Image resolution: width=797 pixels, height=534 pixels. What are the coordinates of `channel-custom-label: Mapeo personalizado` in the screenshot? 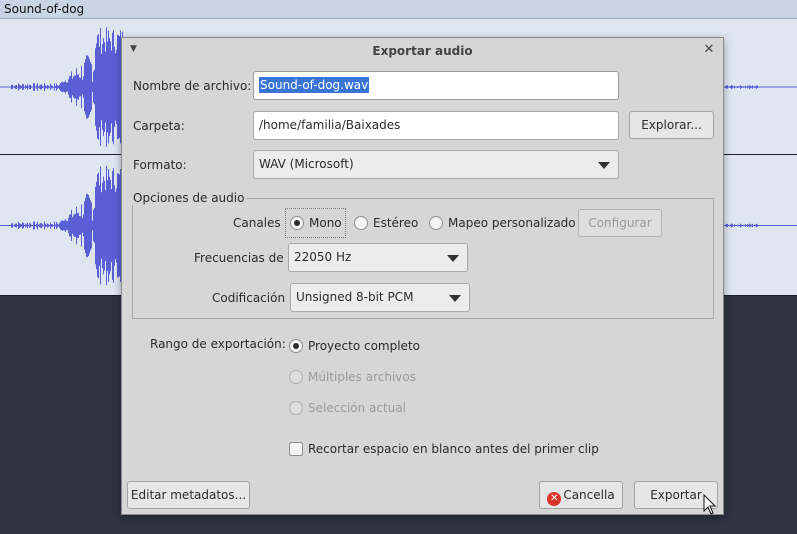 It's located at (512, 223).